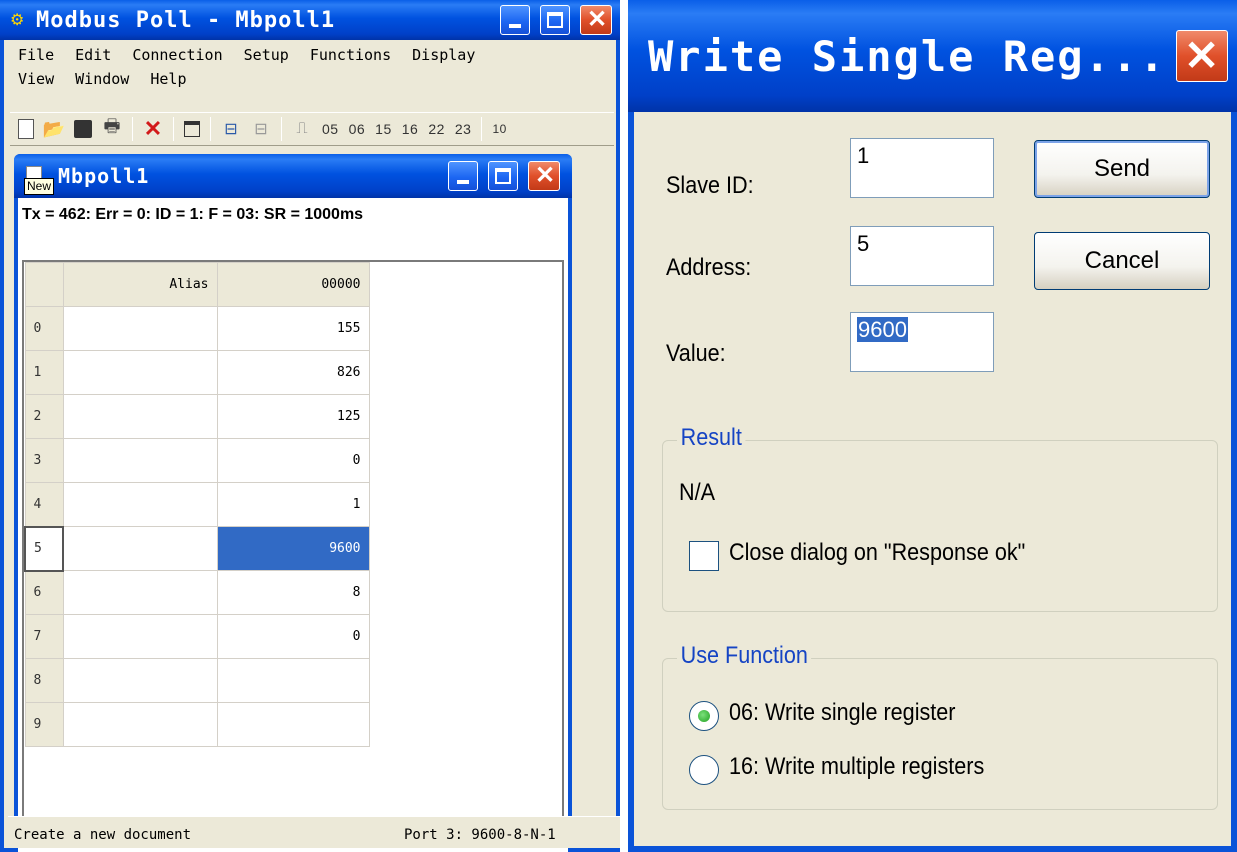 Image resolution: width=1237 pixels, height=852 pixels. What do you see at coordinates (293, 372) in the screenshot?
I see `register-value-cell: 826` at bounding box center [293, 372].